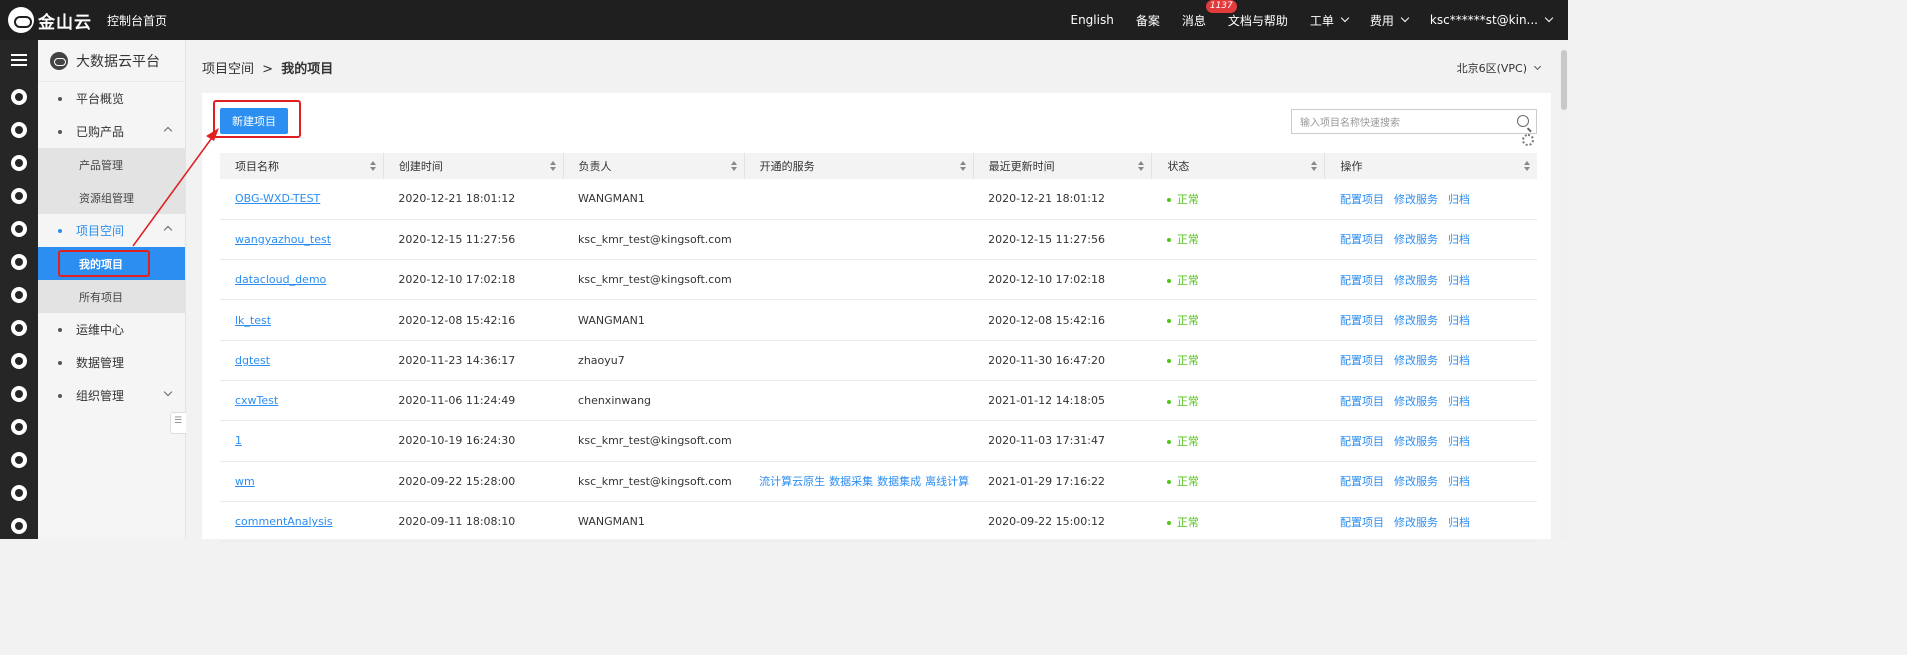 Image resolution: width=1907 pixels, height=655 pixels. What do you see at coordinates (1148, 20) in the screenshot?
I see `record-link: 备案` at bounding box center [1148, 20].